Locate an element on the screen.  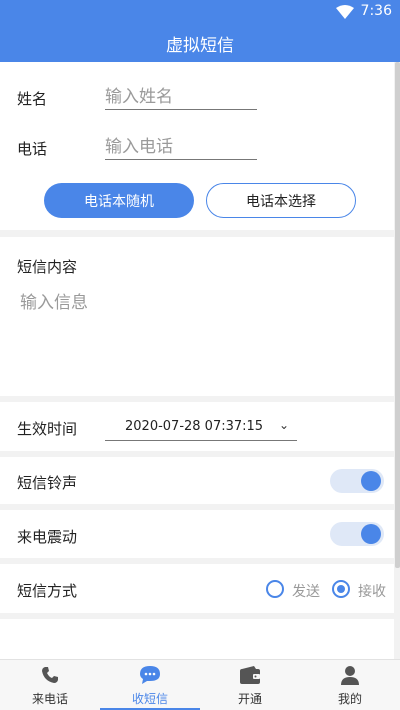
message-input is located at coordinates (200, 333).